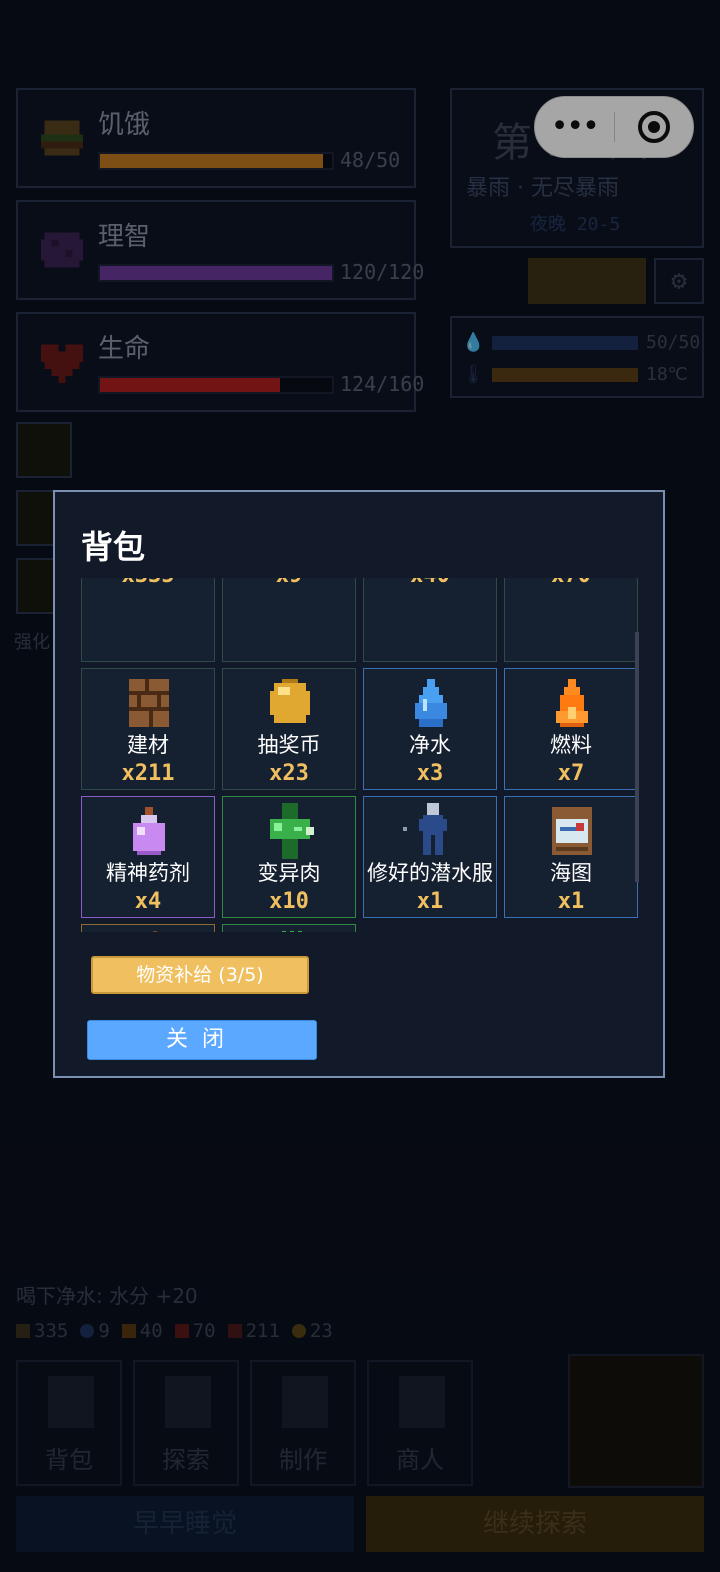 This screenshot has height=1572, width=720. What do you see at coordinates (637, 757) in the screenshot?
I see `inventory-scrollbar` at bounding box center [637, 757].